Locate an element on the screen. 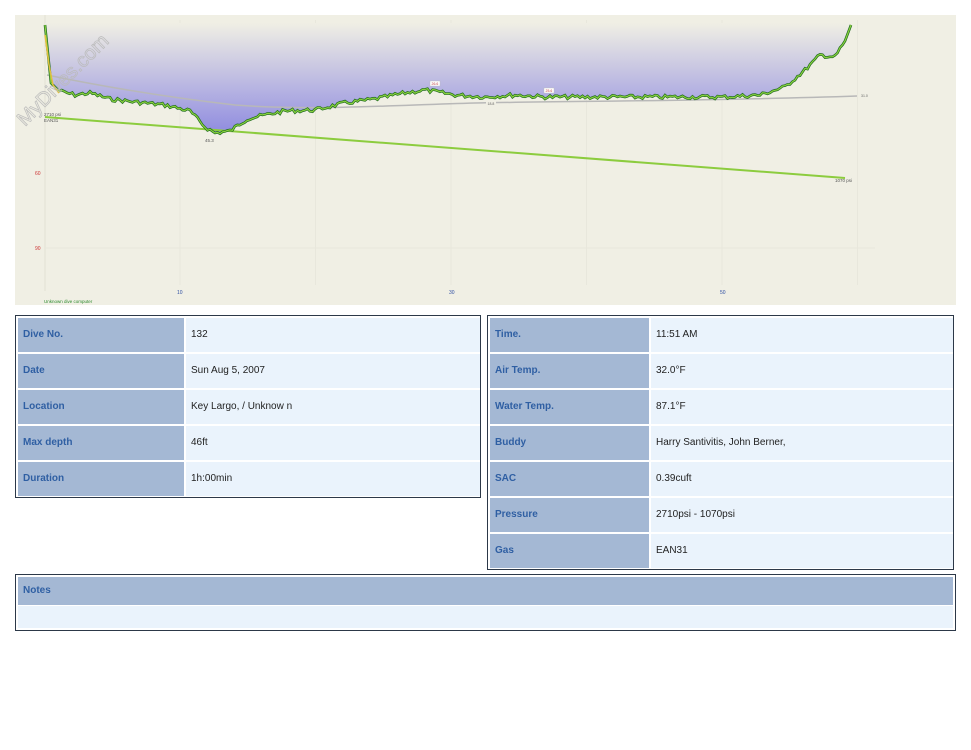 Image resolution: width=971 pixels, height=750 pixels. marker-label: 18.8 is located at coordinates (491, 104).